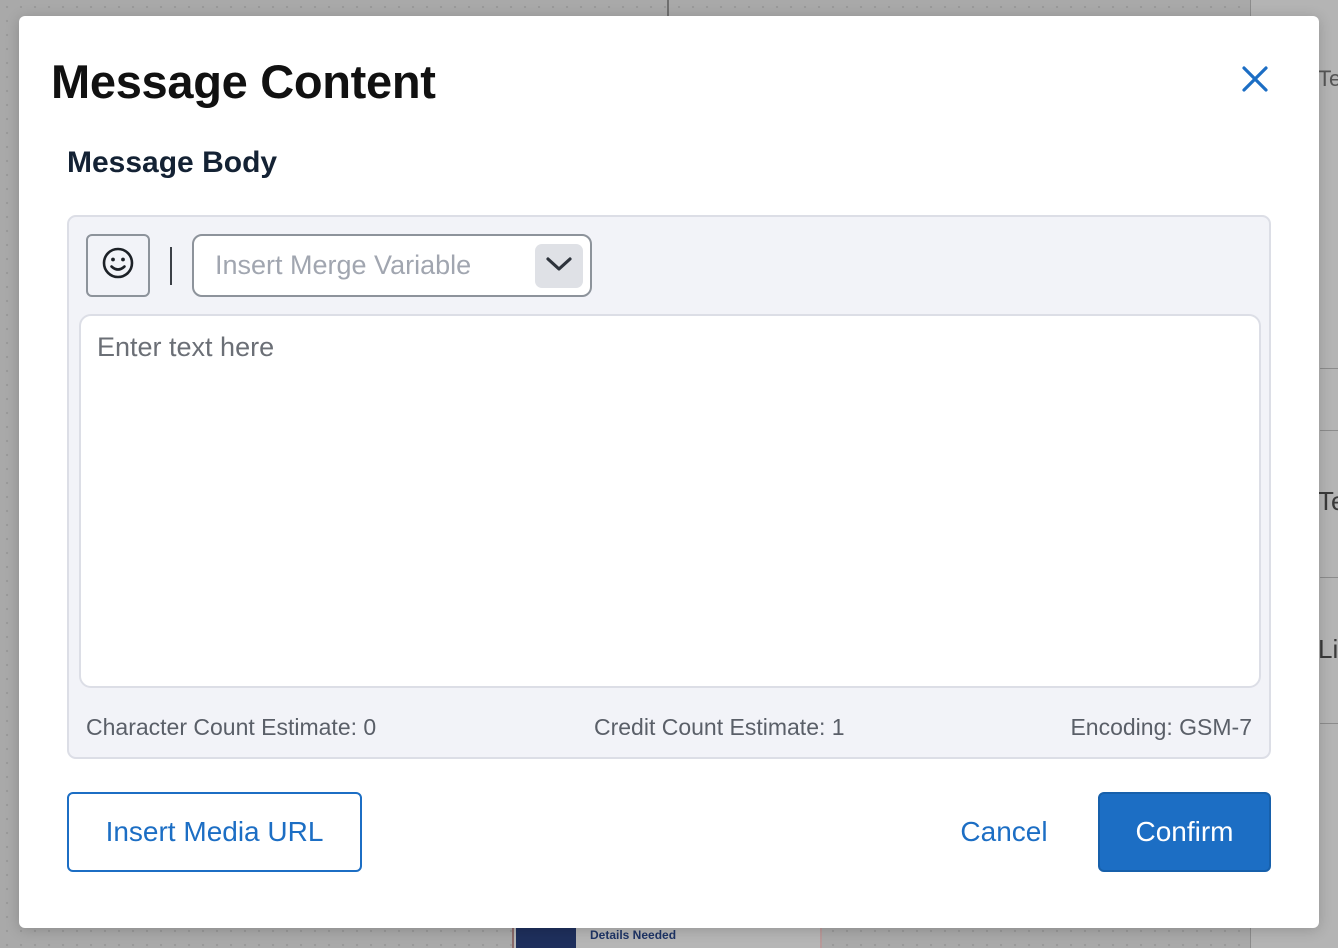 Image resolution: width=1338 pixels, height=948 pixels. I want to click on close-icon, so click(1255, 80).